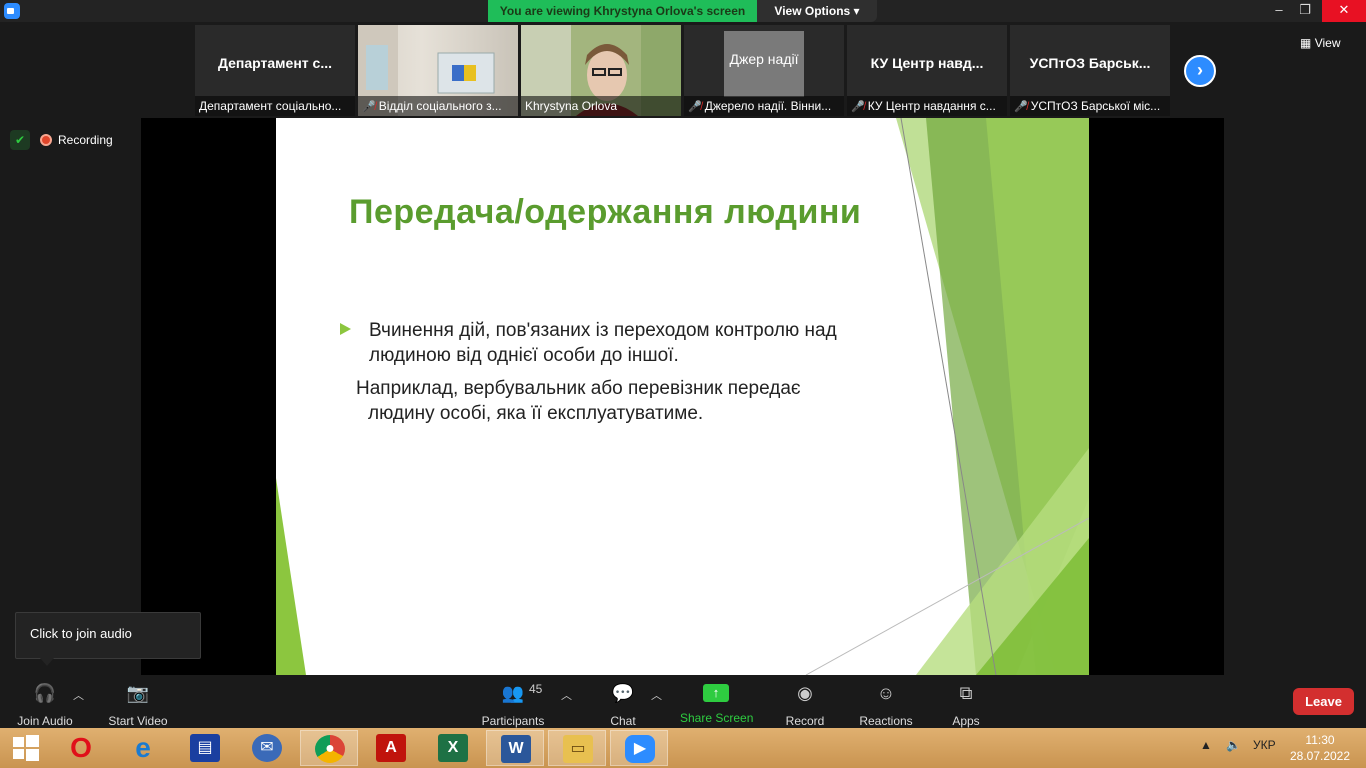 This screenshot has height=768, width=1366. What do you see at coordinates (45, 704) in the screenshot?
I see `join-audio-button: 🎧 Join Audio` at bounding box center [45, 704].